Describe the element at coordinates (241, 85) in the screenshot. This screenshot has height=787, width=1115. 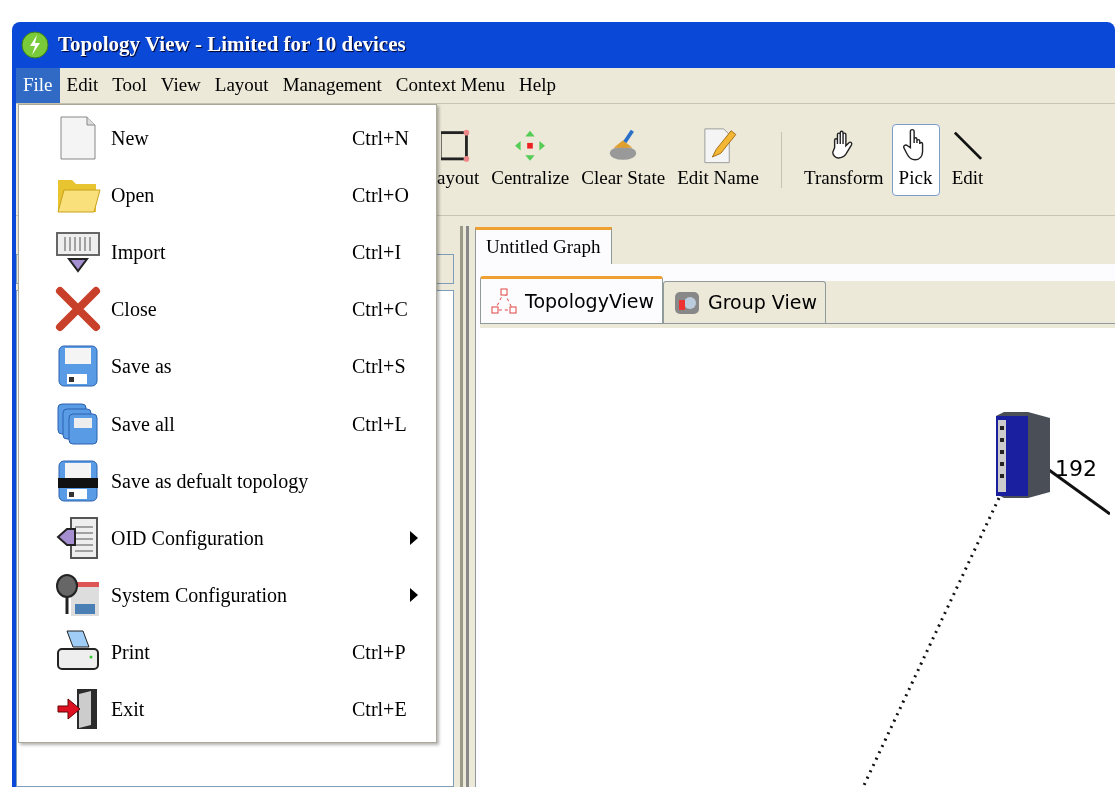
I see `menu-item: Layout` at that location.